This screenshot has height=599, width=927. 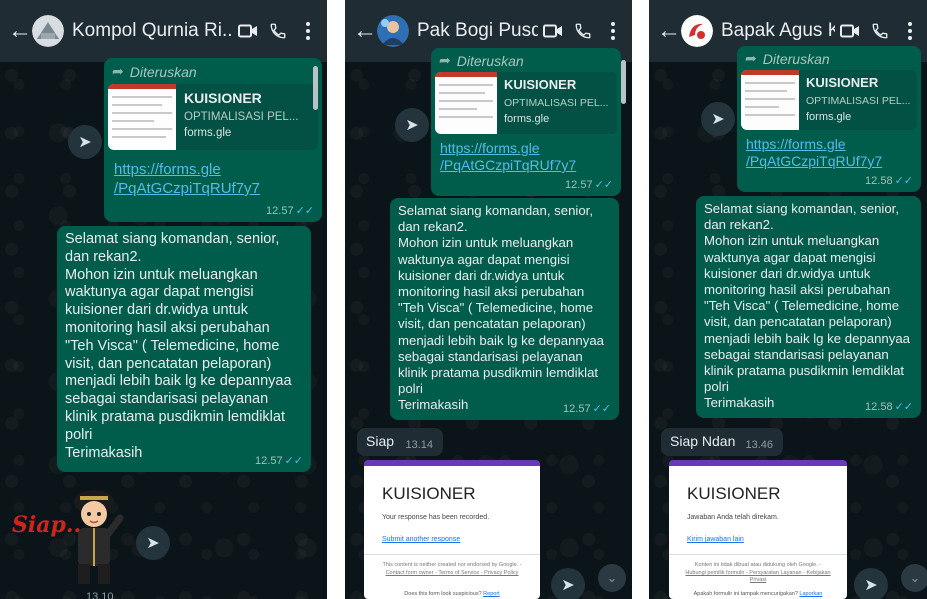 I want to click on submit-another-link: Kirim jawaban lain, so click(x=715, y=539).